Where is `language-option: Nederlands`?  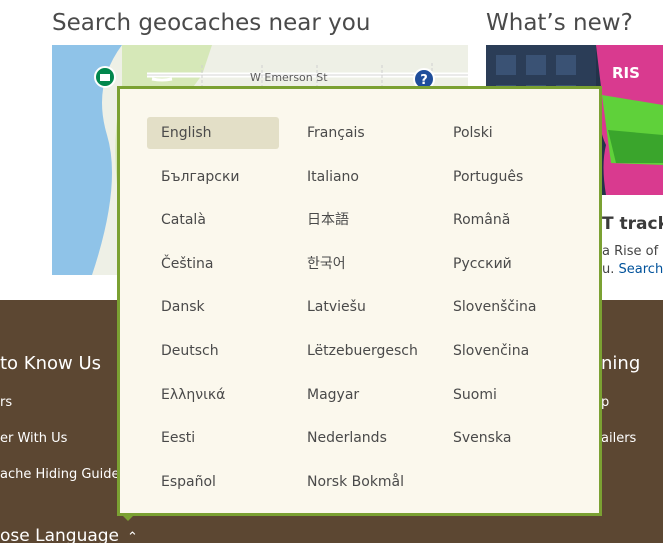 language-option: Nederlands is located at coordinates (359, 438).